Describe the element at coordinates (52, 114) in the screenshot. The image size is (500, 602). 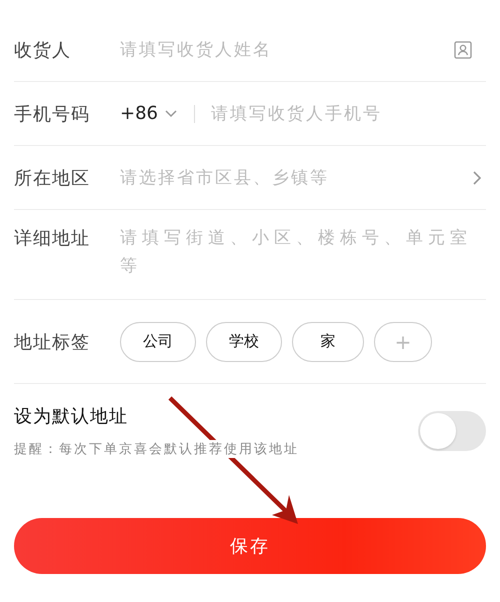
I see `field-label: 手机号码` at that location.